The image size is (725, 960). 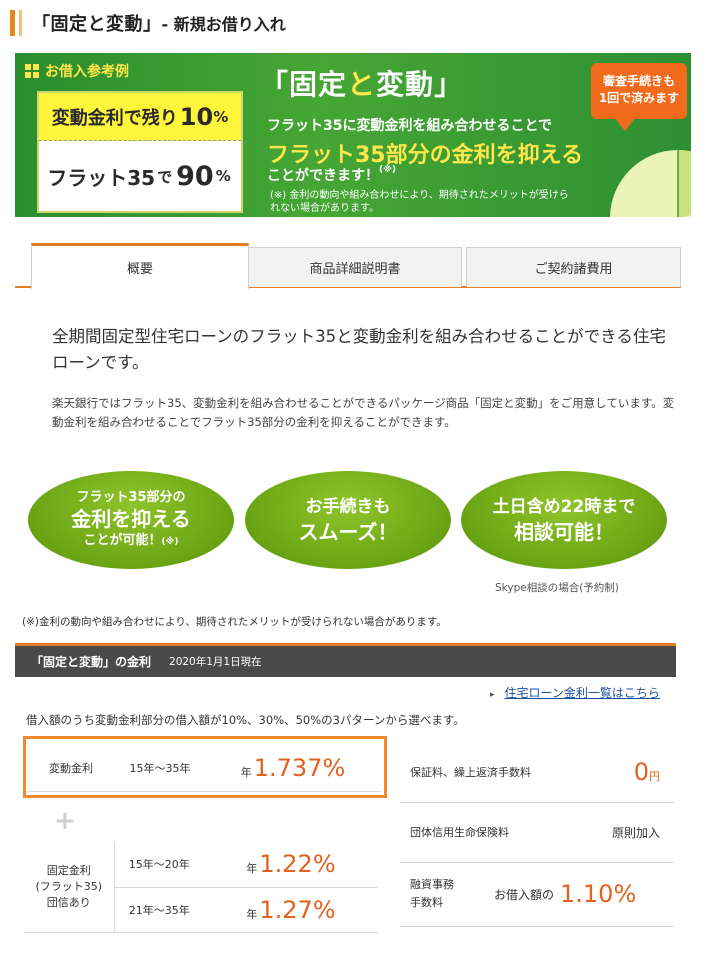 I want to click on table-row: 団体信用生命保険料 原則加入, so click(x=537, y=832).